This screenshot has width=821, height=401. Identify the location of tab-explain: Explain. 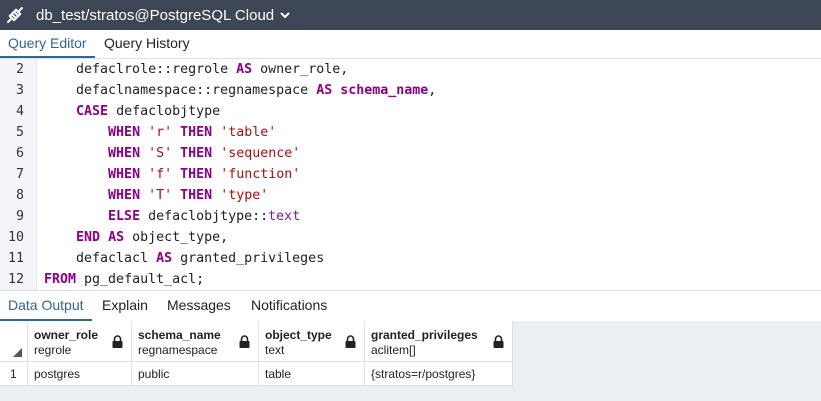
(125, 305).